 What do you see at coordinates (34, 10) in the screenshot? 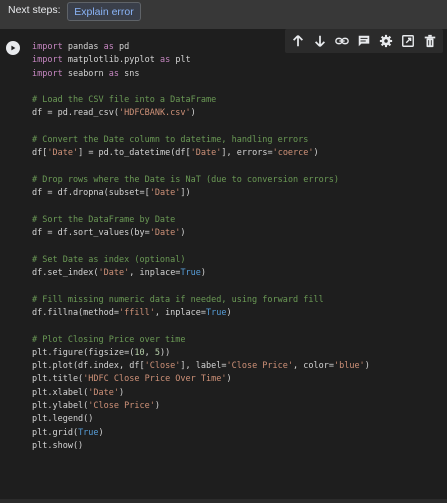
I see `next-steps-label: Next steps:` at bounding box center [34, 10].